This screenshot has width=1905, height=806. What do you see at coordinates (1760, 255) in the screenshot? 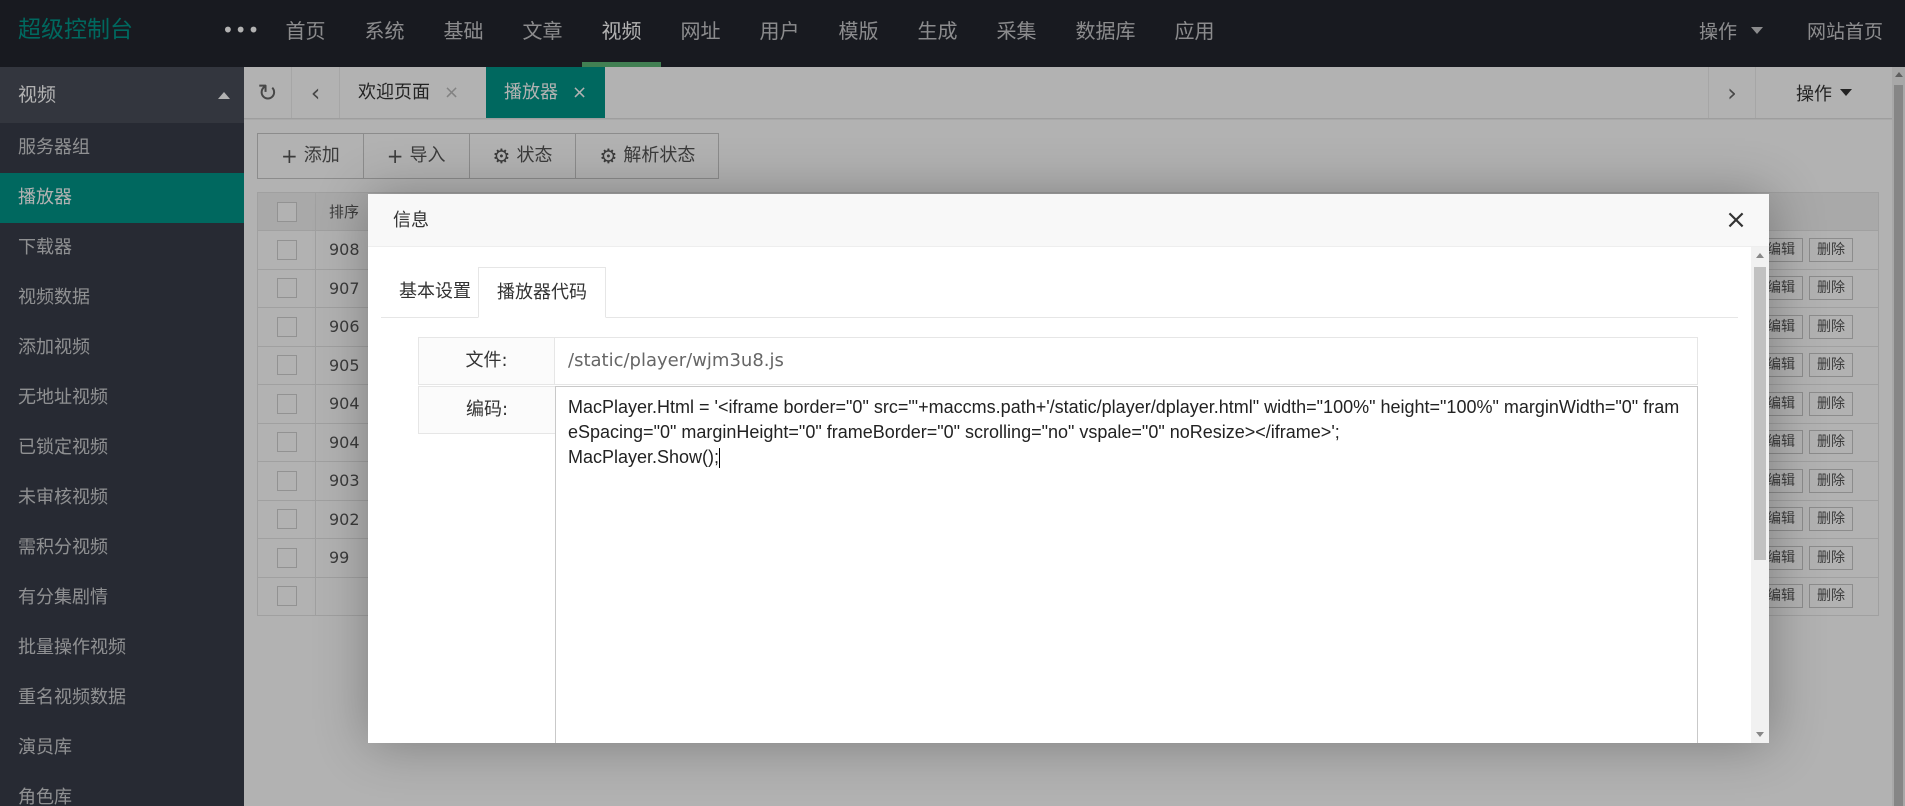
I see `scroll-up-arrow-icon` at bounding box center [1760, 255].